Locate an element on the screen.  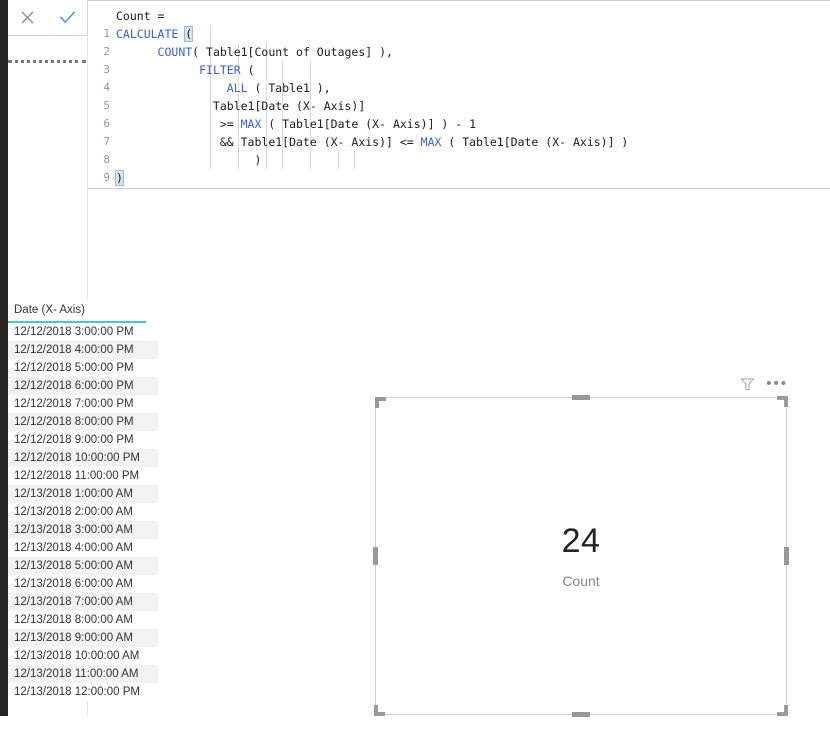
field-value-row: 12/12/2018 10:00:00 PM is located at coordinates (83, 458).